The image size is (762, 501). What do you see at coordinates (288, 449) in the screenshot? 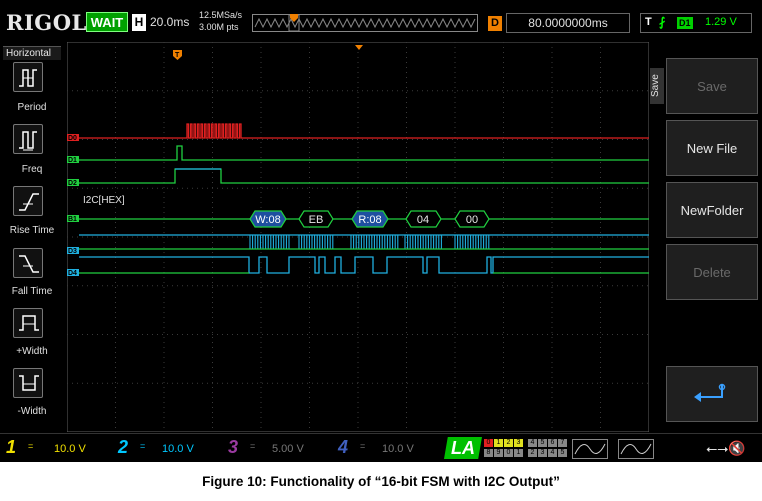
I see `channel-3-scale: 5.00 V` at bounding box center [288, 449].